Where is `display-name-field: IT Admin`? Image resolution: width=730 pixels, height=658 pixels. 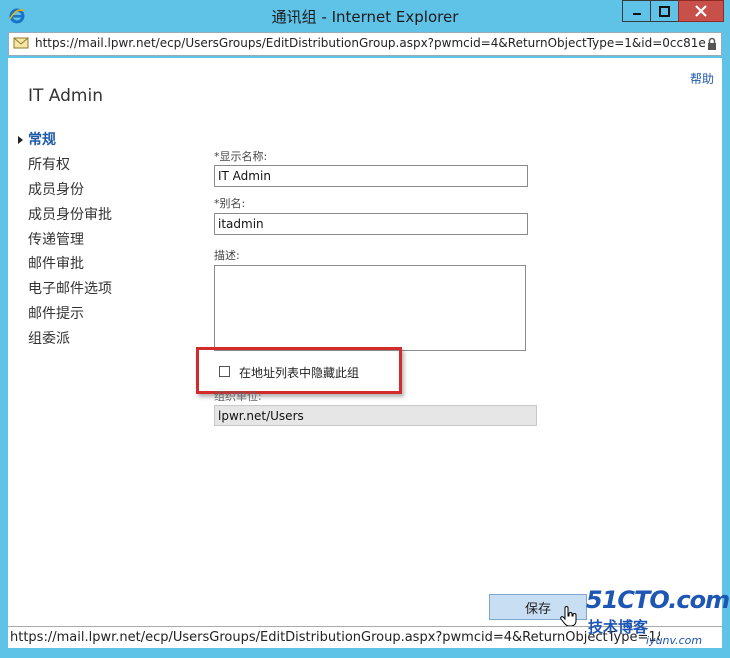 display-name-field: IT Admin is located at coordinates (371, 176).